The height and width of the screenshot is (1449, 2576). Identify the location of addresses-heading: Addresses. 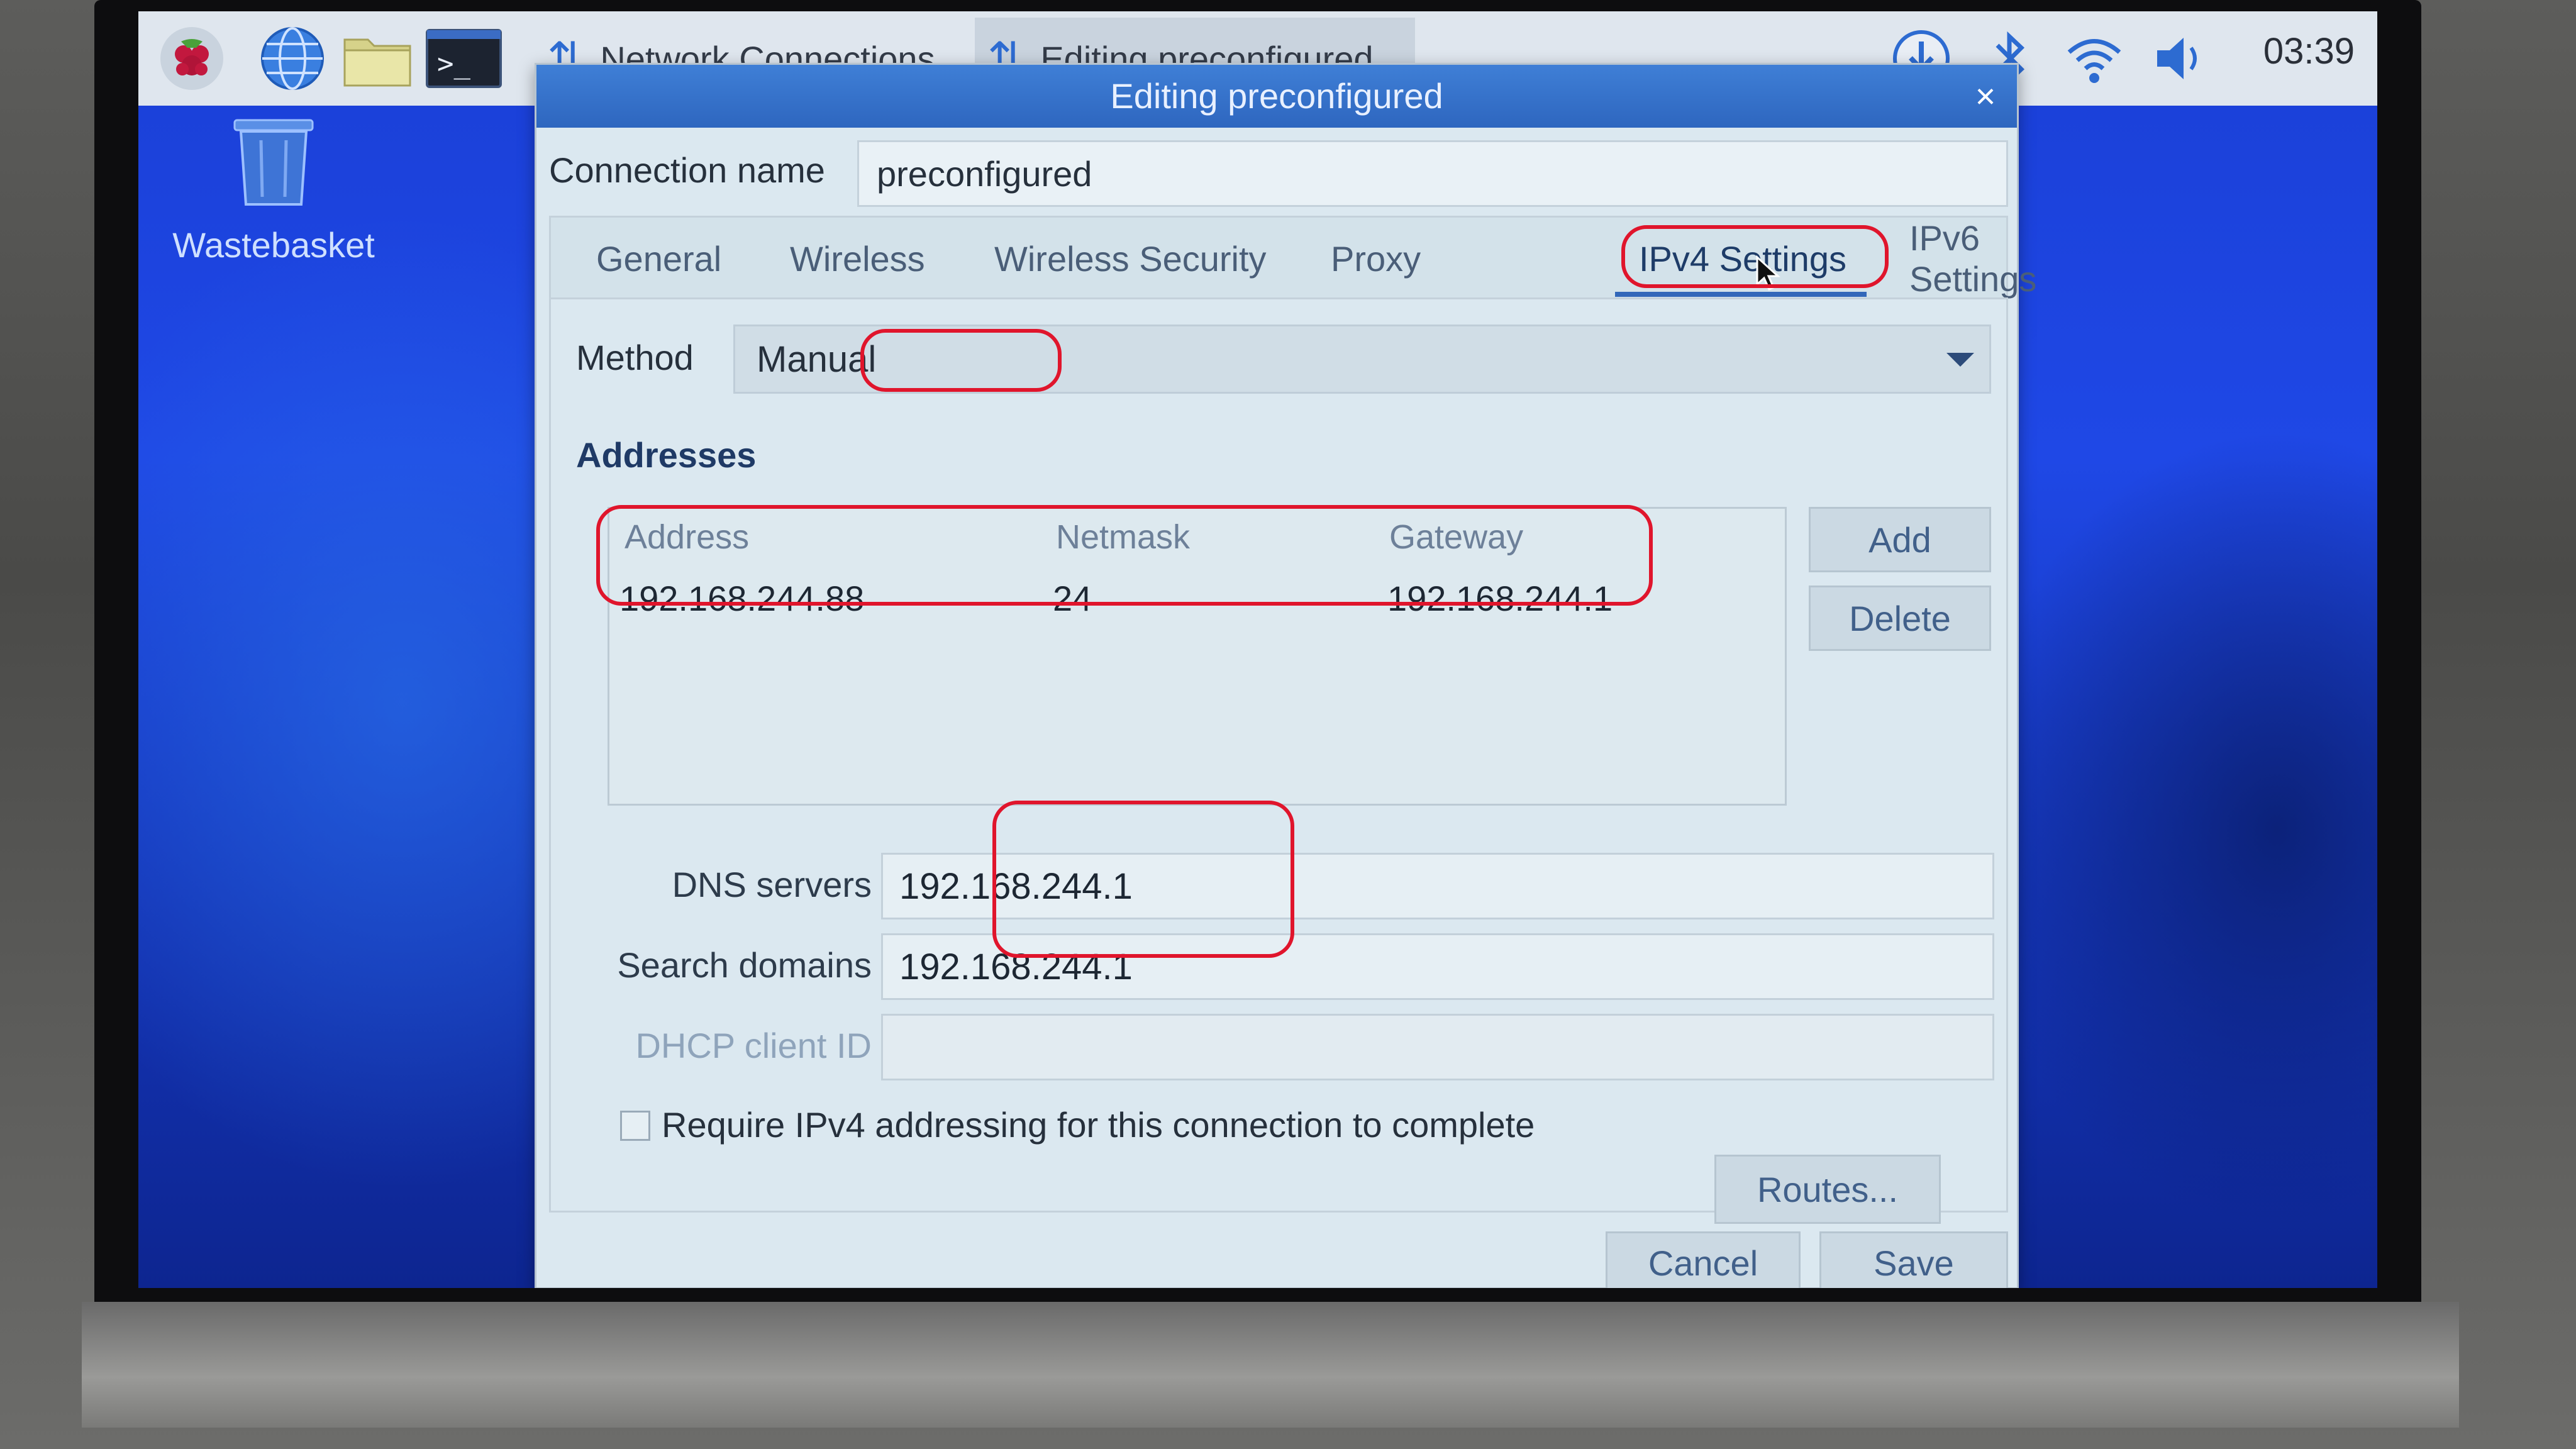
(666, 455).